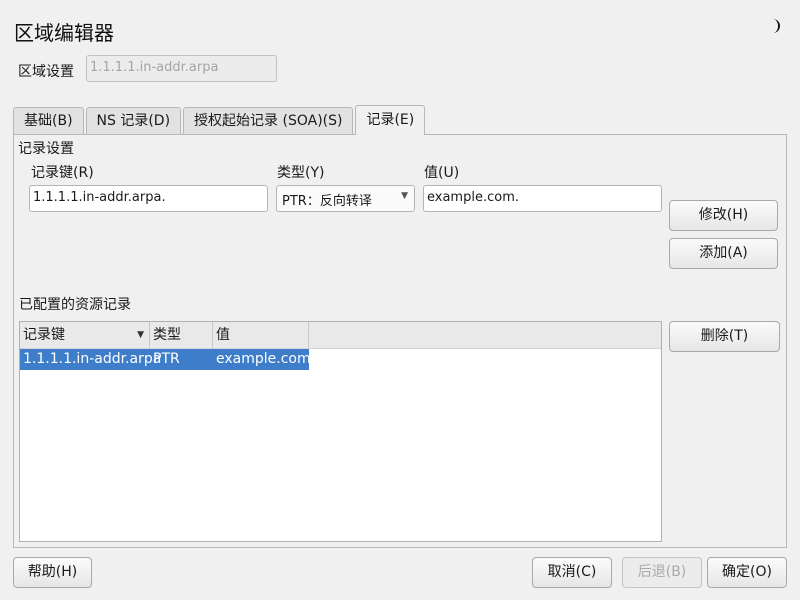 This screenshot has width=800, height=600. What do you see at coordinates (268, 121) in the screenshot?
I see `tab-soa: 授权起始记录 (SOA)(S)` at bounding box center [268, 121].